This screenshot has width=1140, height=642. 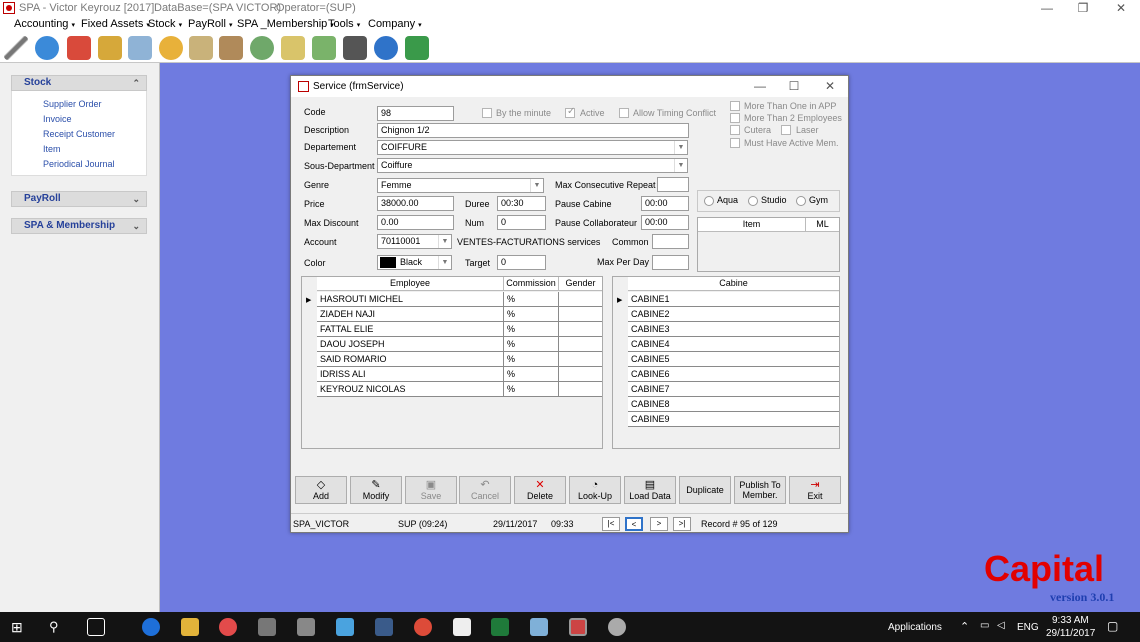 I want to click on volume-icon: ◁, so click(x=1001, y=625).